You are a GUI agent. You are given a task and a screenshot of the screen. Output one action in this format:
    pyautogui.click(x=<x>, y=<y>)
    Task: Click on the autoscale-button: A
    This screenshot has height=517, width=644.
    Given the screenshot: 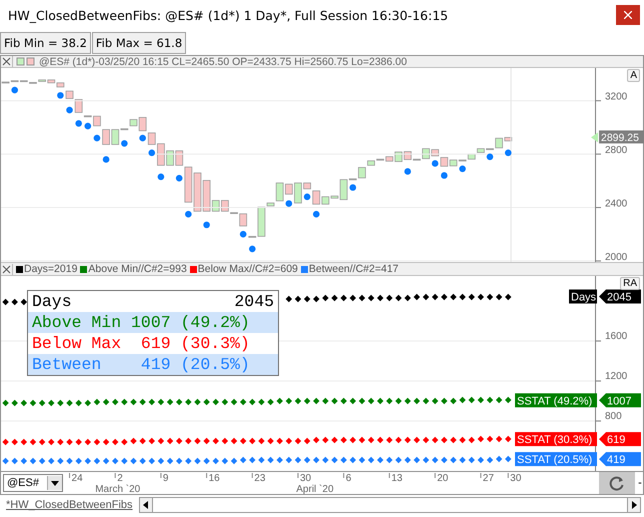 What is the action you would take?
    pyautogui.click(x=633, y=75)
    